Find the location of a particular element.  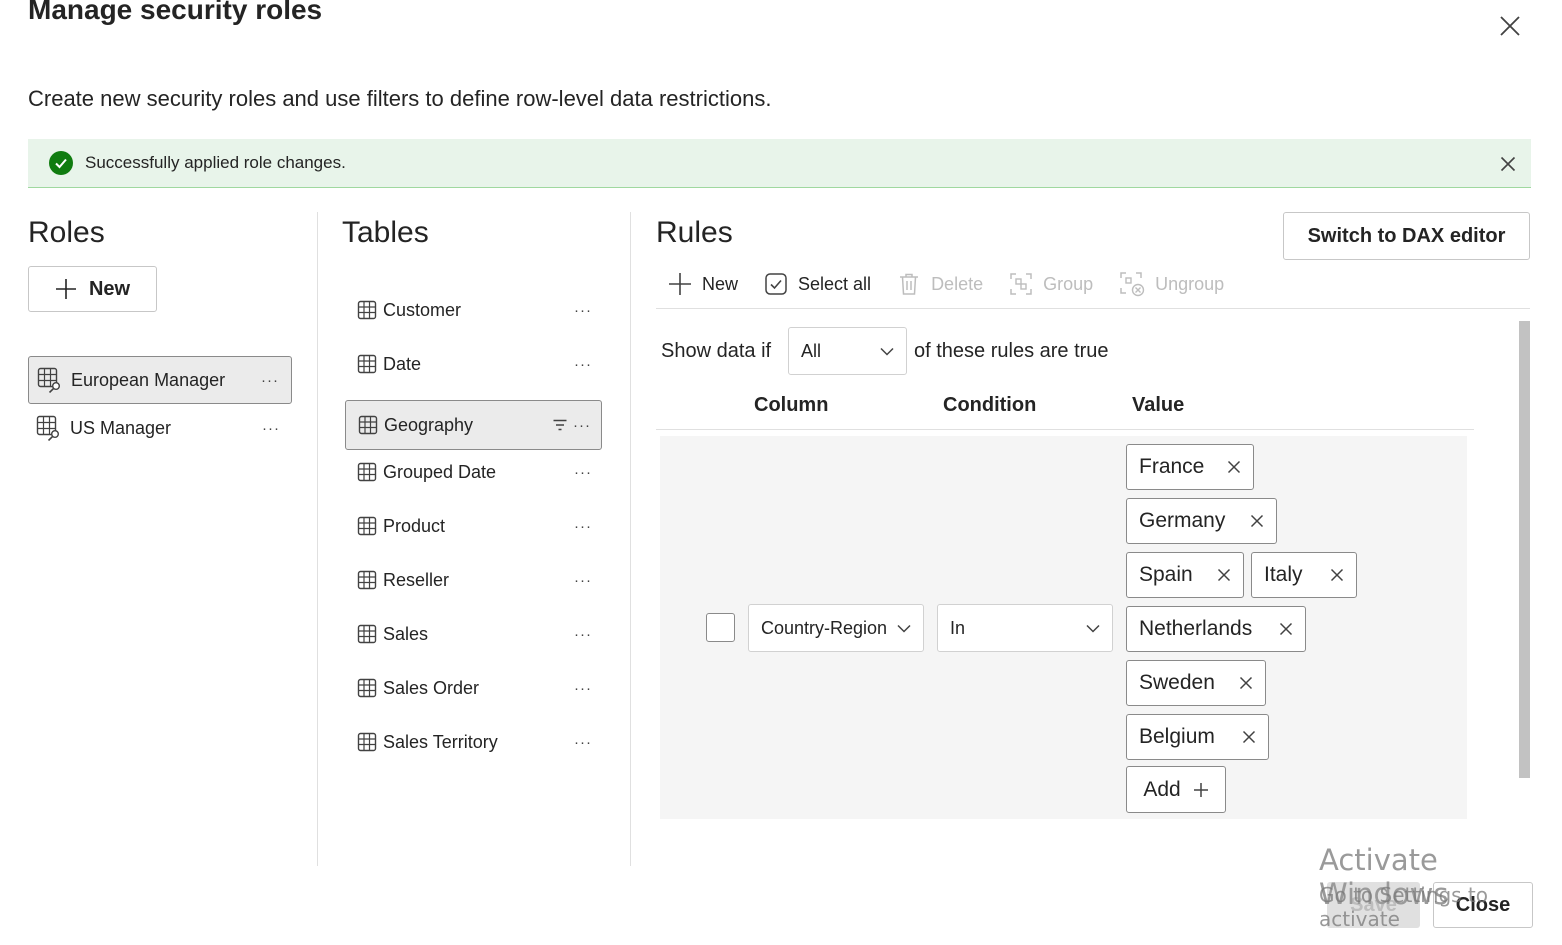

delete-button: Delete is located at coordinates (940, 284).